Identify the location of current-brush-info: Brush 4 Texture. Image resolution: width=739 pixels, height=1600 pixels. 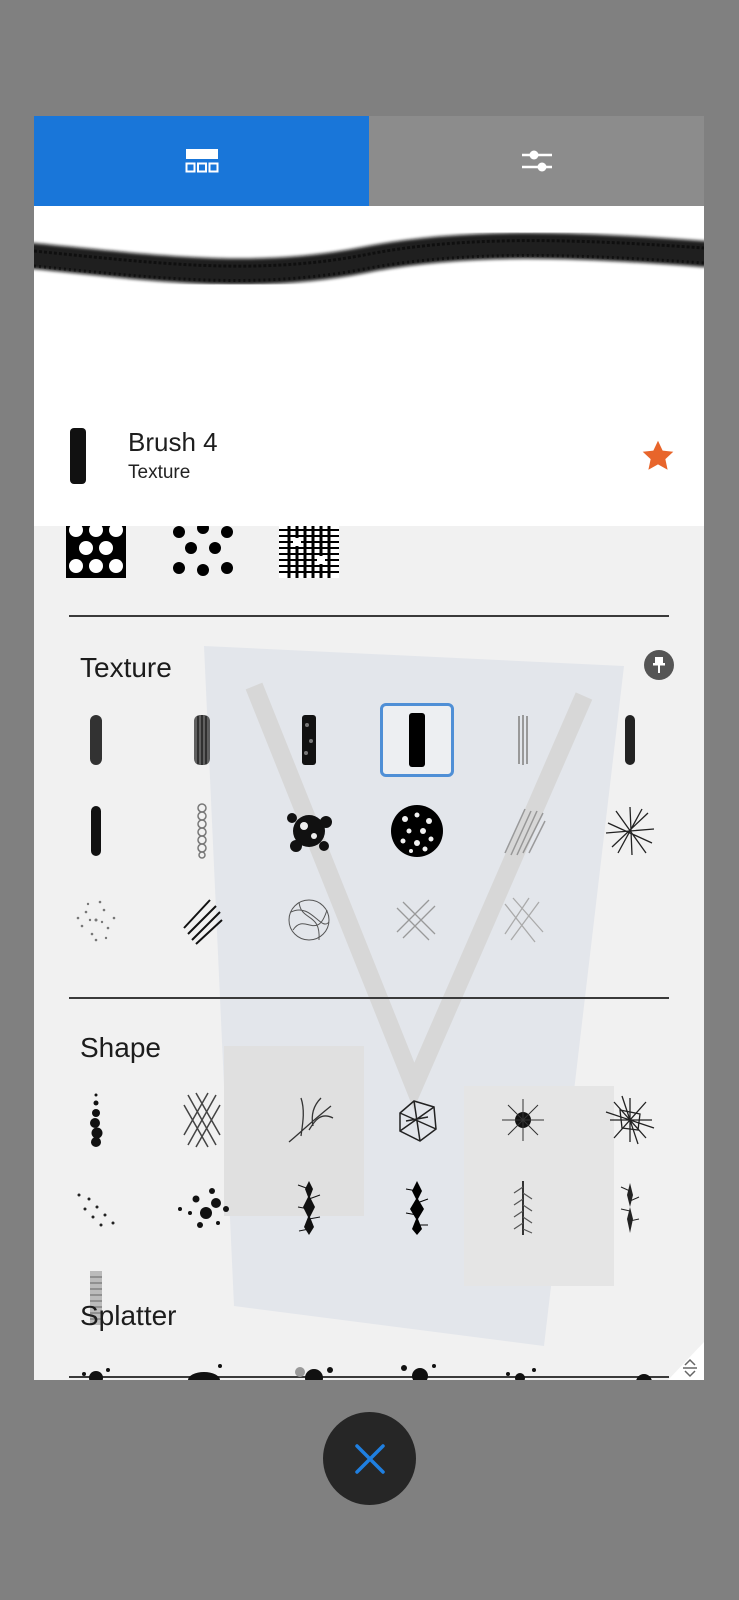
(369, 469).